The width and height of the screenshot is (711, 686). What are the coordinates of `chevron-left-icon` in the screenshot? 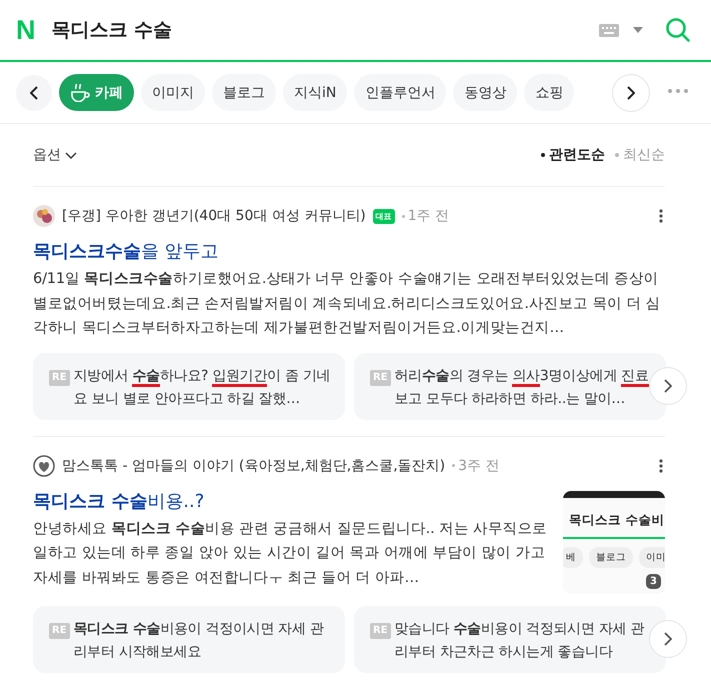 It's located at (34, 93).